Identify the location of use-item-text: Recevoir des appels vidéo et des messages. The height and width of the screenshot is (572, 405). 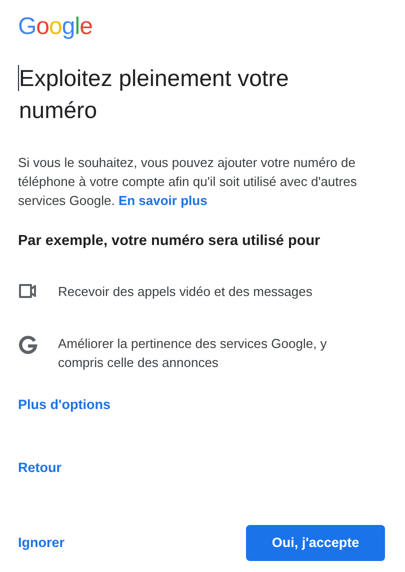
(186, 291).